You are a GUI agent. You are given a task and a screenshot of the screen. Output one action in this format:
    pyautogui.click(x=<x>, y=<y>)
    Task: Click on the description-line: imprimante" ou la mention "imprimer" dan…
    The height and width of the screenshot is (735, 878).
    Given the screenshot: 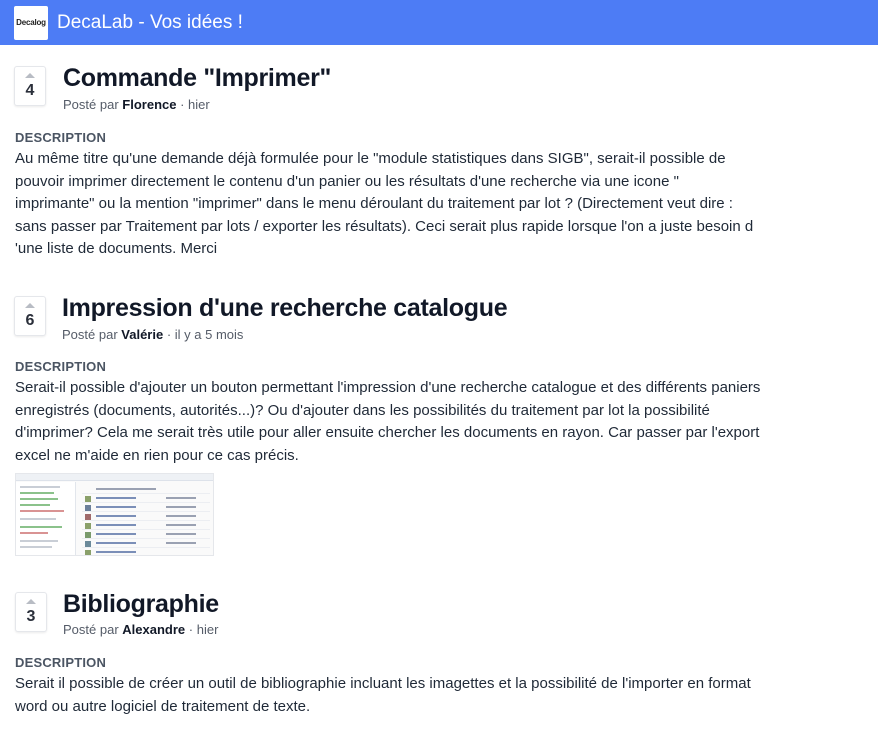 What is the action you would take?
    pyautogui.click(x=374, y=203)
    